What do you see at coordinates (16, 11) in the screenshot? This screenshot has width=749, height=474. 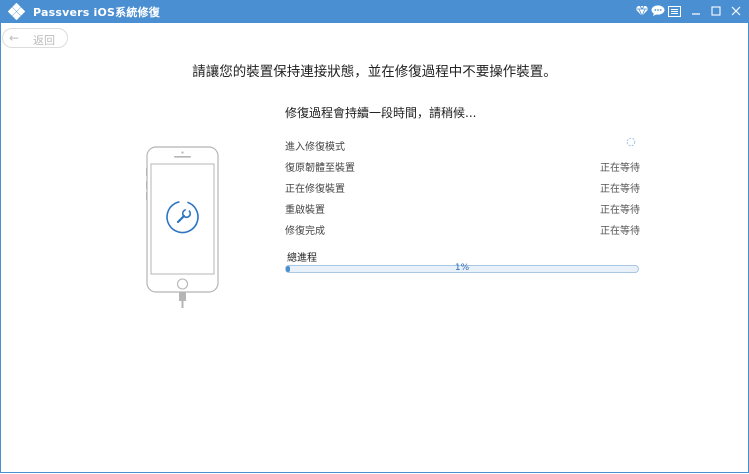 I see `app-logo-icon` at bounding box center [16, 11].